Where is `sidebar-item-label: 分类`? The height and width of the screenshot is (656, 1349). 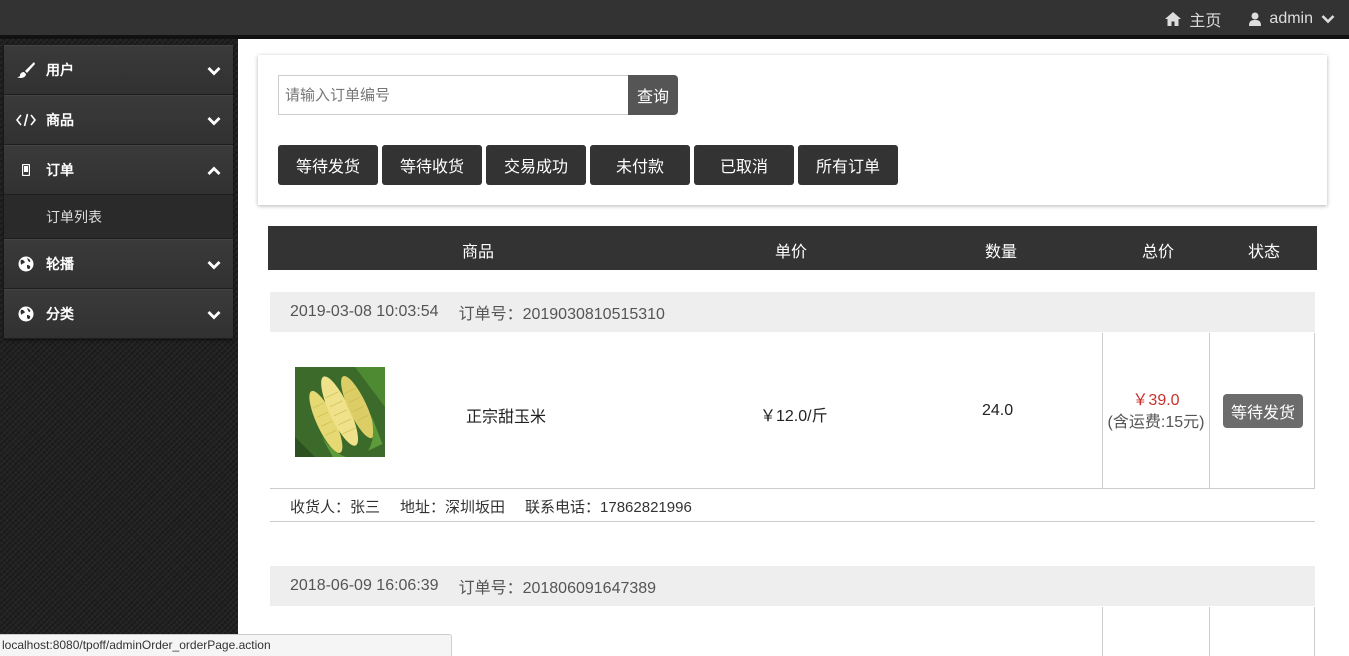
sidebar-item-label: 分类 is located at coordinates (60, 314).